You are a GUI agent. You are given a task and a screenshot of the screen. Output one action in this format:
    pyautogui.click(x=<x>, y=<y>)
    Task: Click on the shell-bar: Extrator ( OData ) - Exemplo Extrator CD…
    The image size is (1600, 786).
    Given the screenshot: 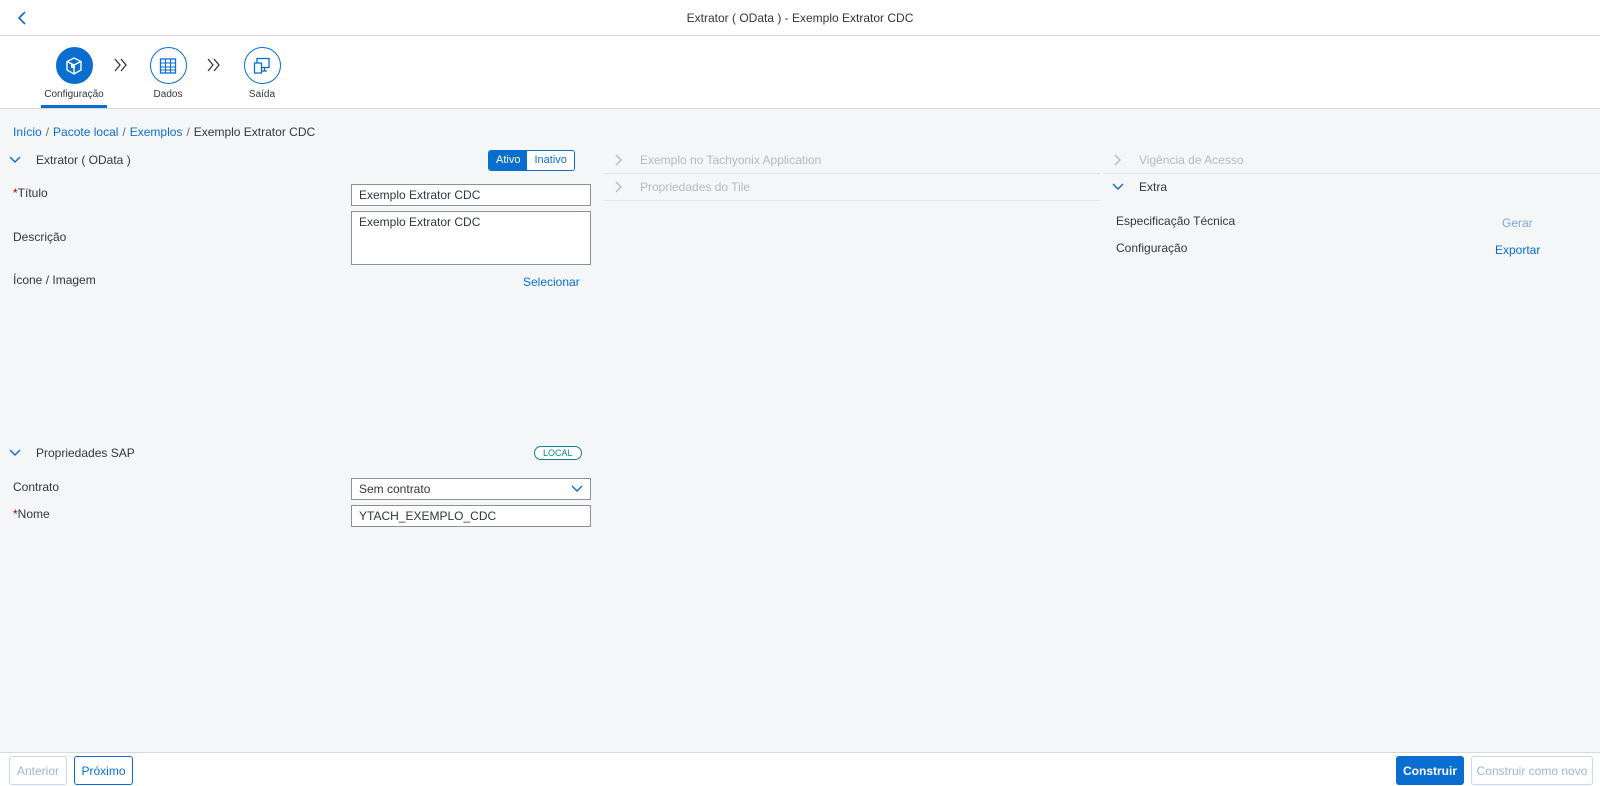 What is the action you would take?
    pyautogui.click(x=800, y=18)
    